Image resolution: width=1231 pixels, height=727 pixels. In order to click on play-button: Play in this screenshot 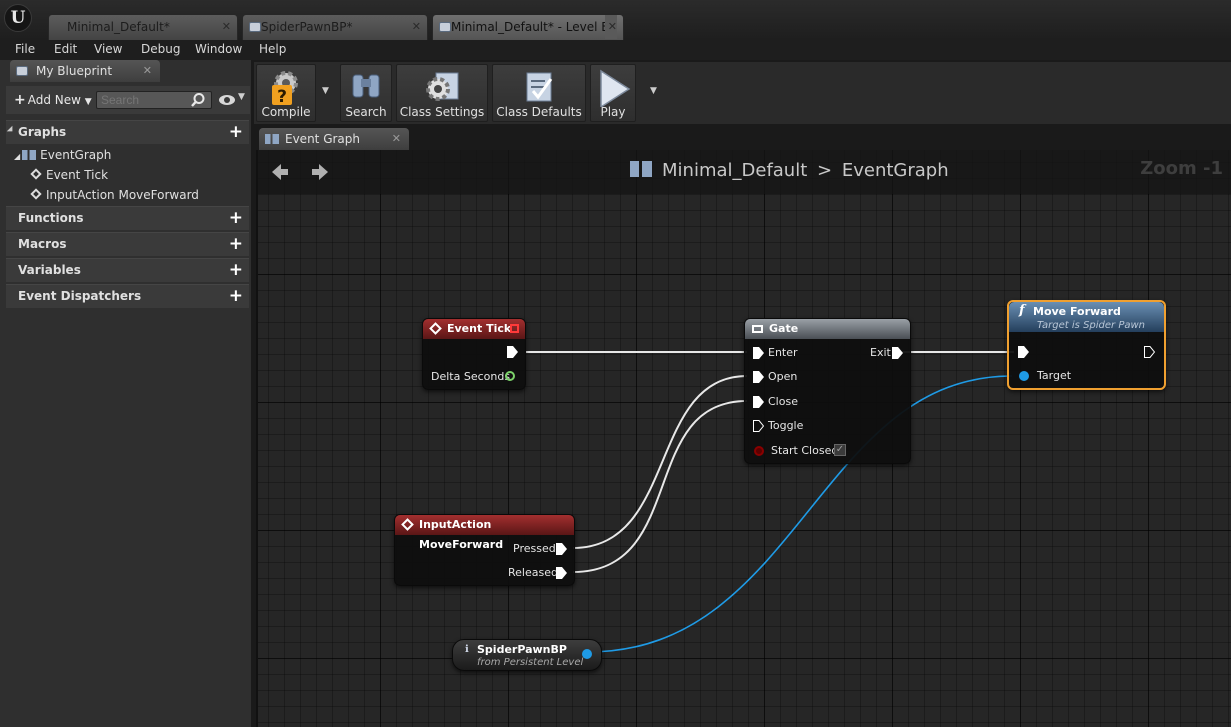, I will do `click(613, 93)`.